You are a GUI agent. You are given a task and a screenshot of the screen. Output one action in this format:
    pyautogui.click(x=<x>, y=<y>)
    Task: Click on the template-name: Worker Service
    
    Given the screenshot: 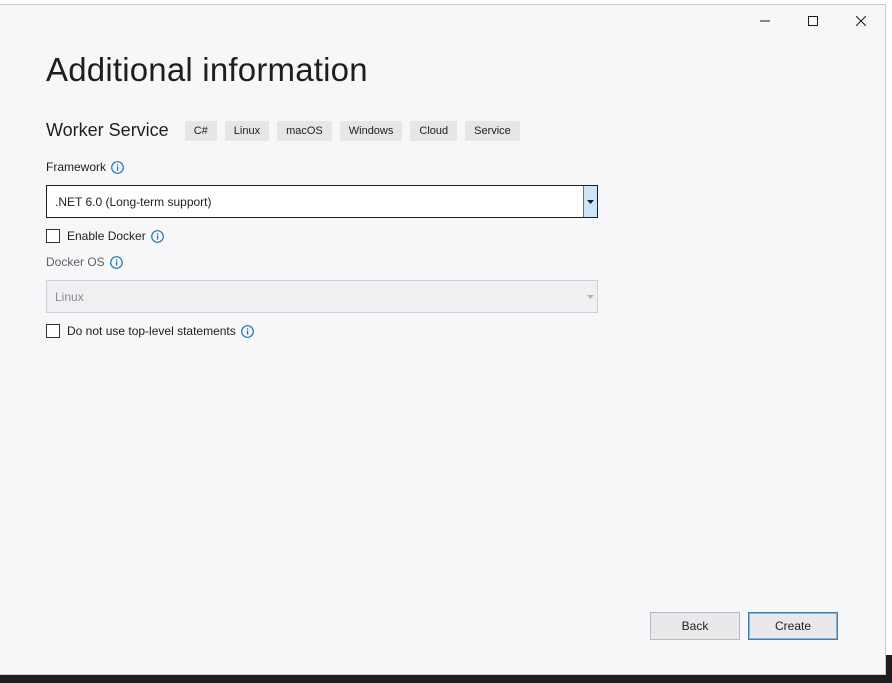 What is the action you would take?
    pyautogui.click(x=107, y=130)
    